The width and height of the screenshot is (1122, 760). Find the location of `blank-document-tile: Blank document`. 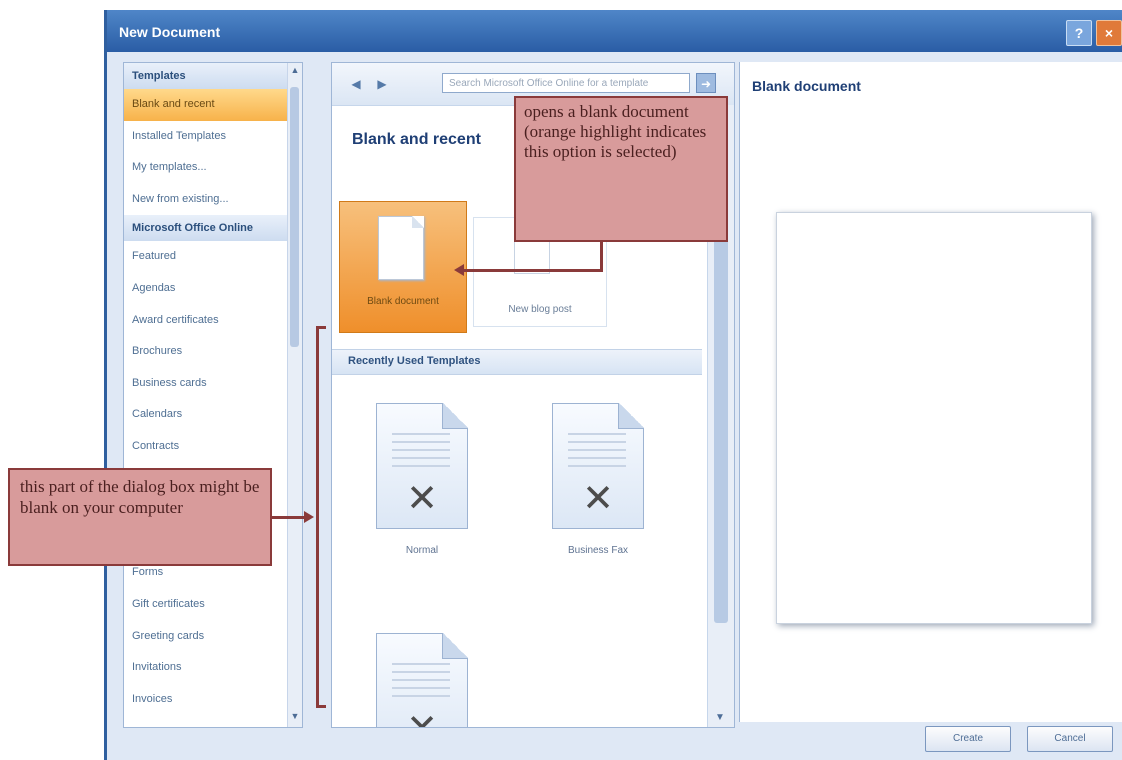

blank-document-tile: Blank document is located at coordinates (403, 267).